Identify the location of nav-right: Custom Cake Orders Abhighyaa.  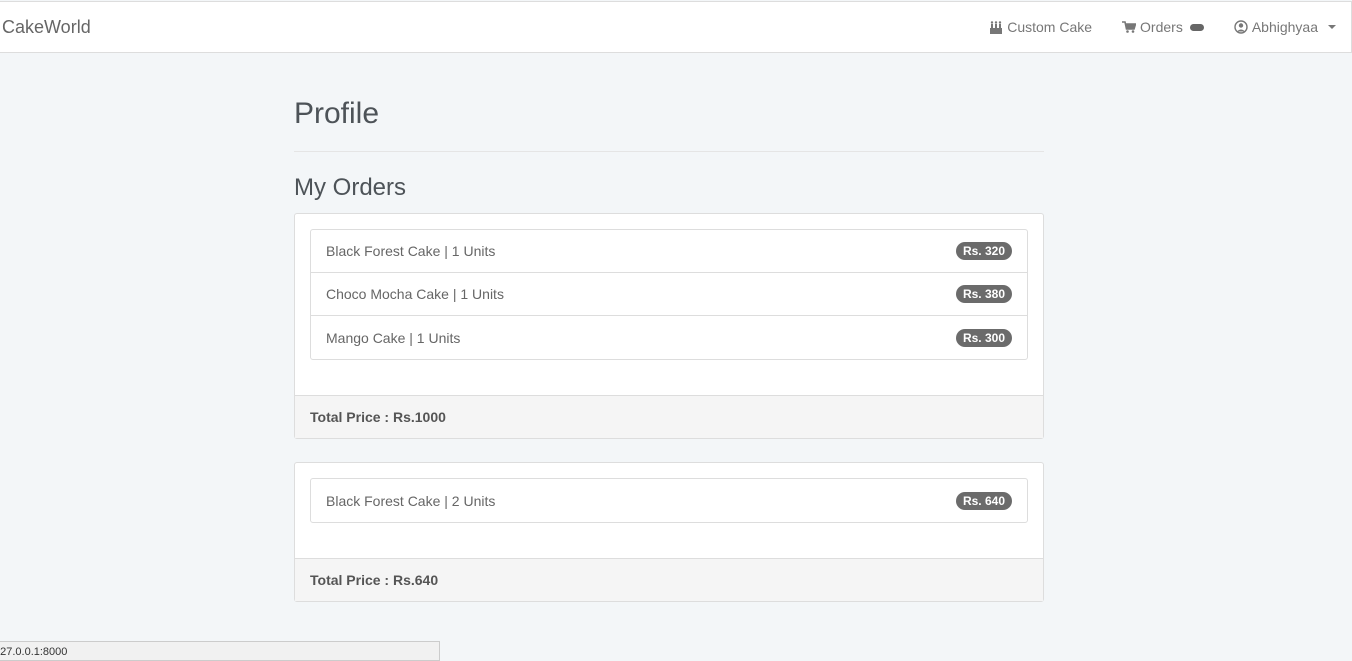
(1162, 27).